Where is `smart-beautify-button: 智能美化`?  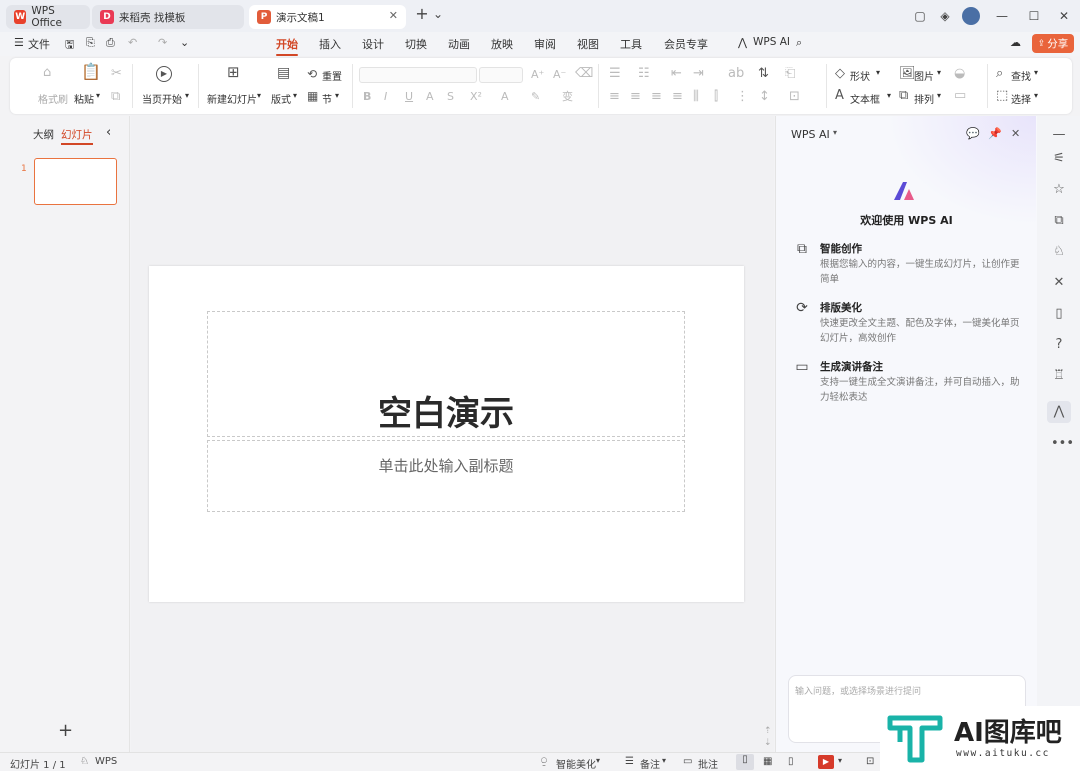
smart-beautify-button: 智能美化 is located at coordinates (576, 763).